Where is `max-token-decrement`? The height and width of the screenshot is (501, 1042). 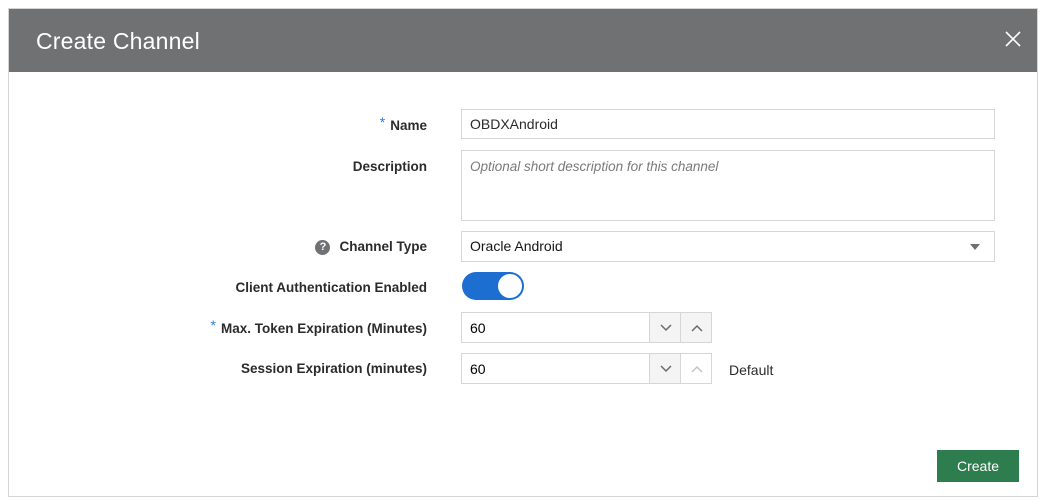
max-token-decrement is located at coordinates (665, 327).